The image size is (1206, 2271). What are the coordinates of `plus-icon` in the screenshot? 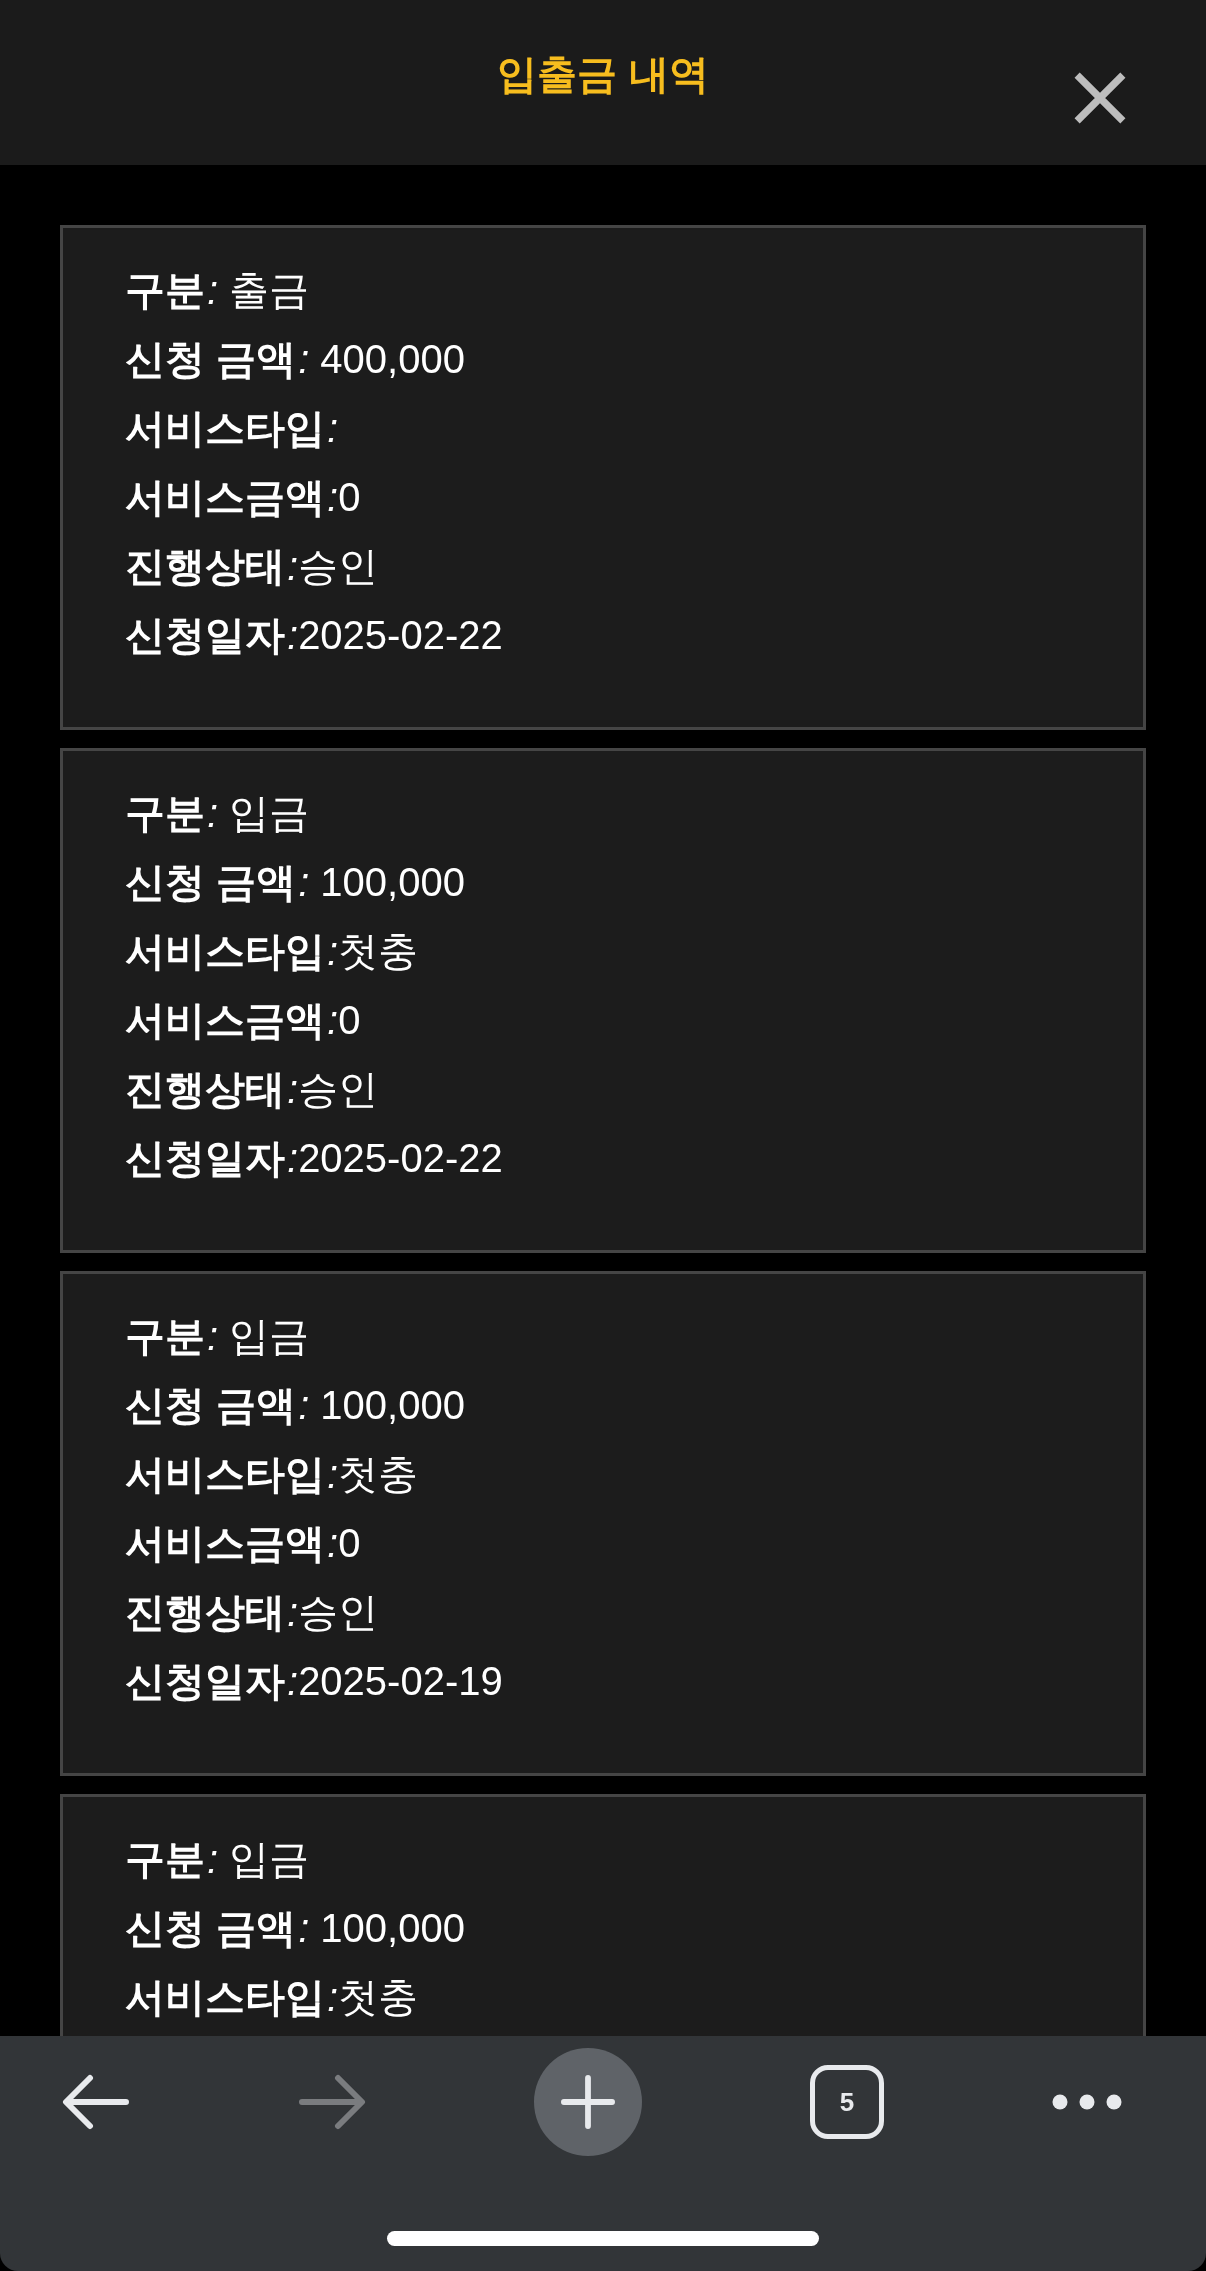 It's located at (588, 2102).